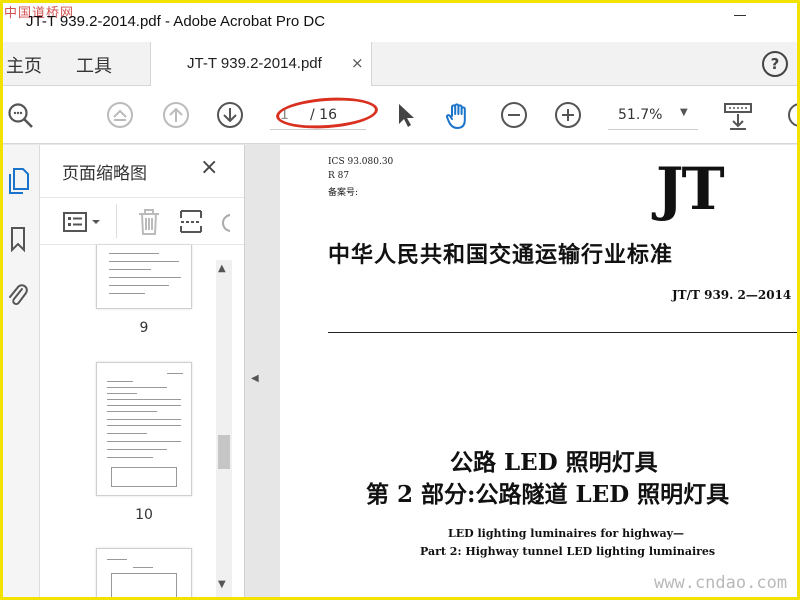  Describe the element at coordinates (24, 65) in the screenshot. I see `tab-home: 主页` at that location.